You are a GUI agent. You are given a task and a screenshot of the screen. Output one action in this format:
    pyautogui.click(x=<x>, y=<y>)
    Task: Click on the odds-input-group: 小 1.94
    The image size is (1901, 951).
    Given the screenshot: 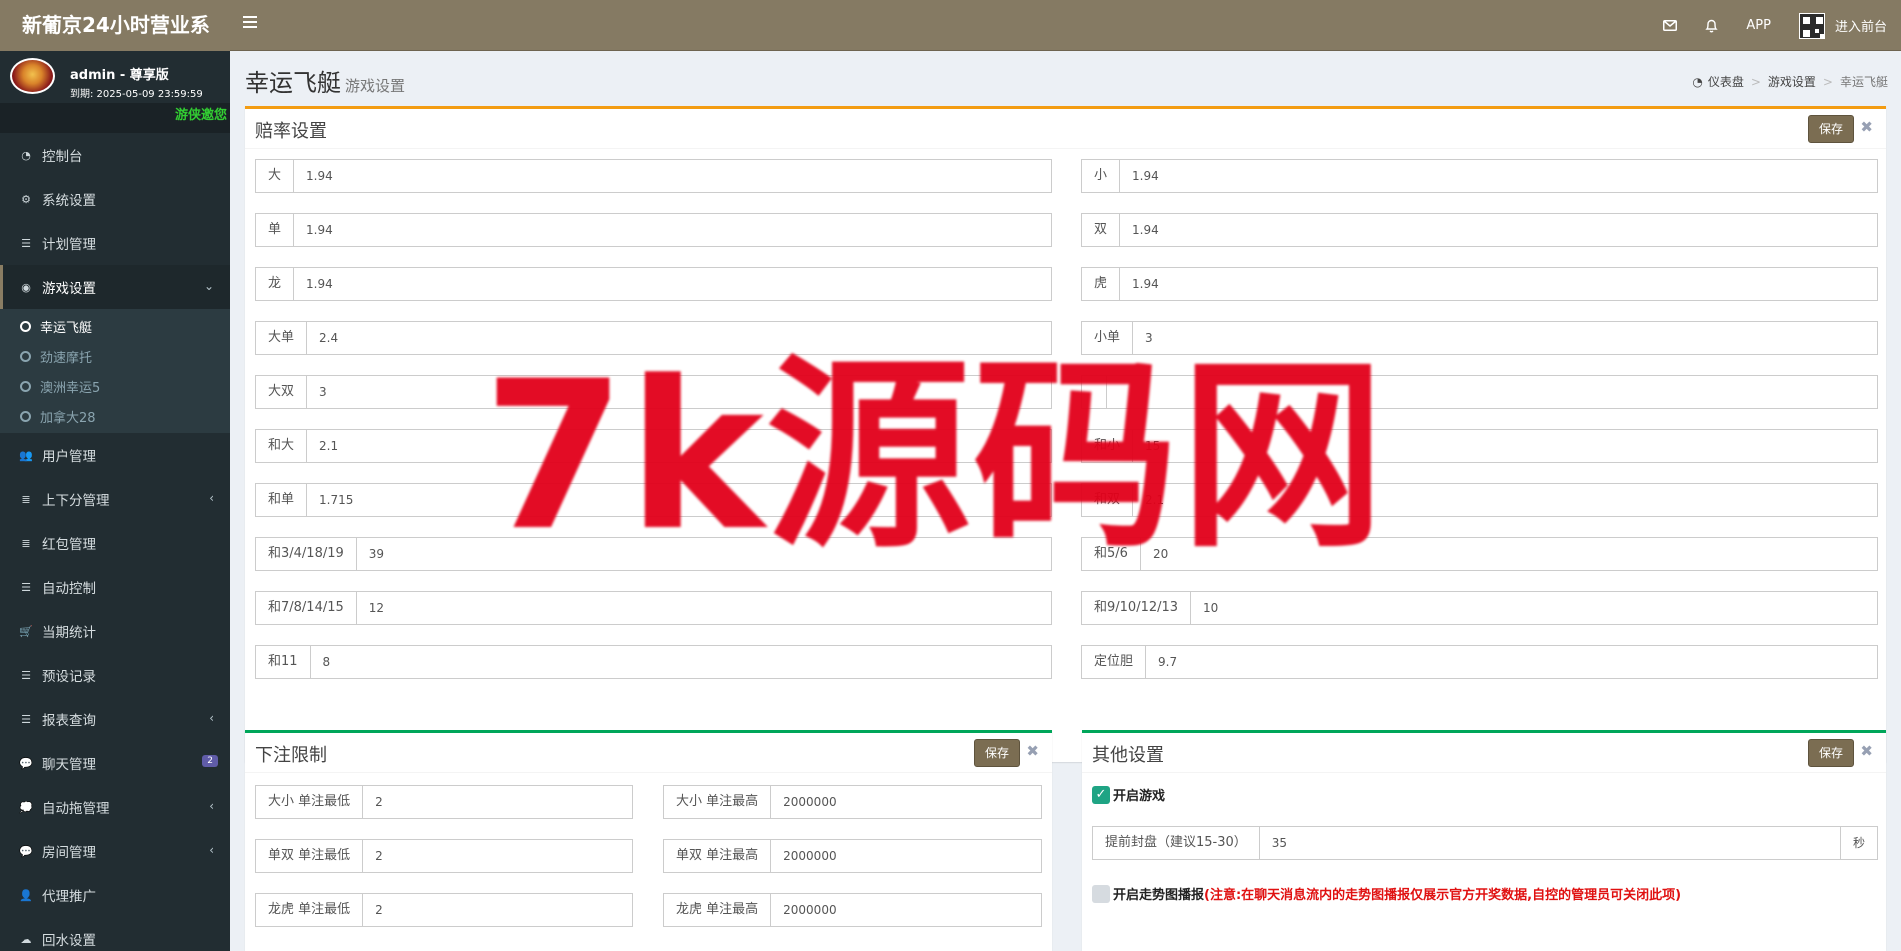 What is the action you would take?
    pyautogui.click(x=1479, y=176)
    